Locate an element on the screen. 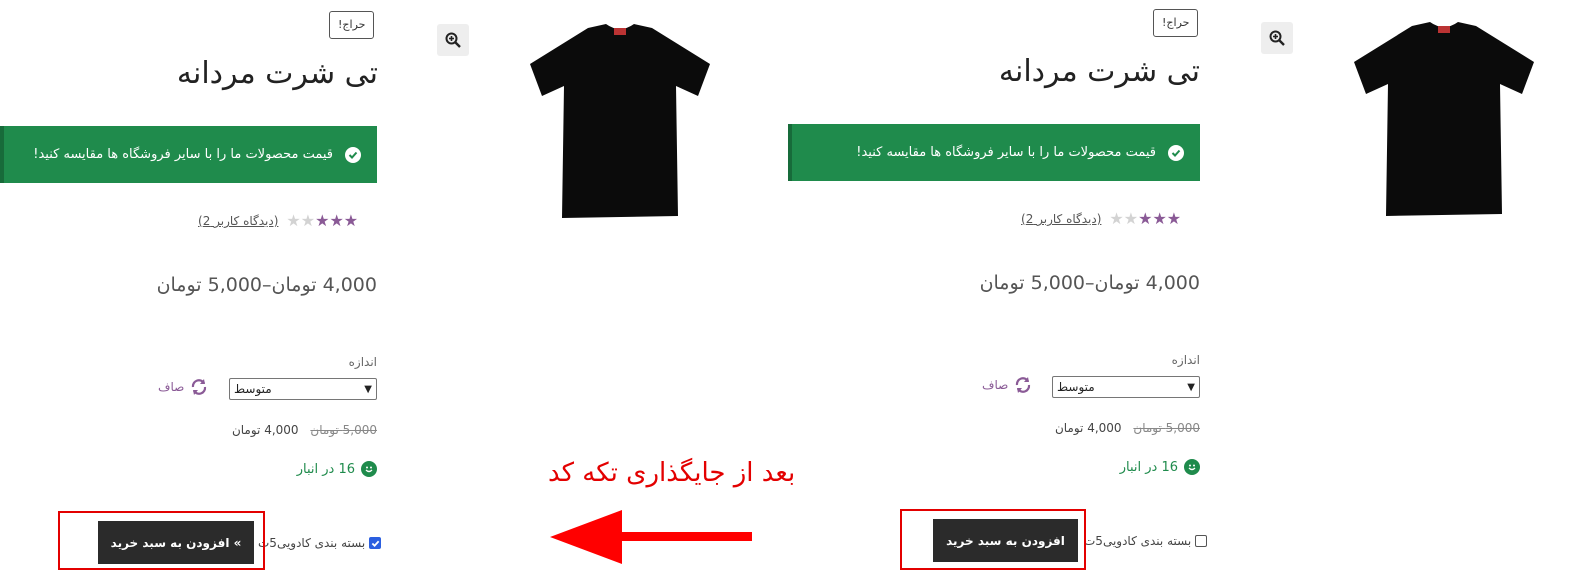  arrow-left-icon is located at coordinates (651, 537).